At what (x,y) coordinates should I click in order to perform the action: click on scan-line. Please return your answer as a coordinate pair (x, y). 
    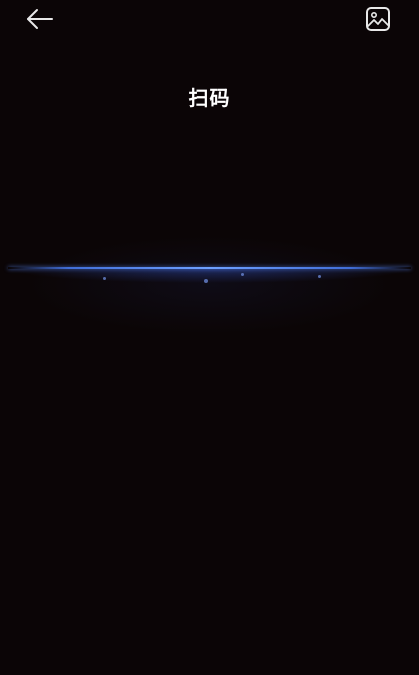
    Looking at the image, I should click on (209, 268).